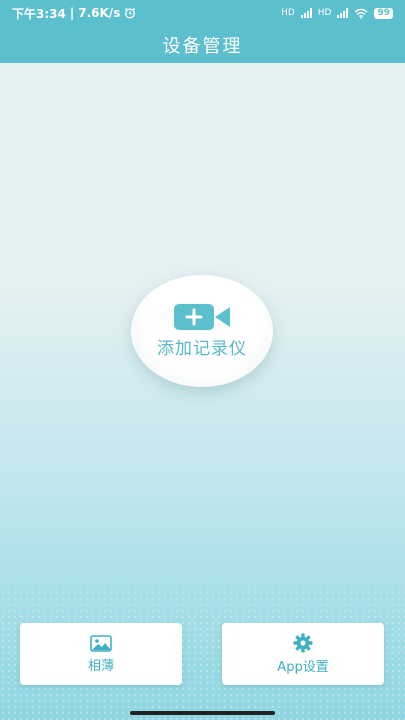 This screenshot has width=405, height=720. Describe the element at coordinates (101, 643) in the screenshot. I see `image-icon` at that location.